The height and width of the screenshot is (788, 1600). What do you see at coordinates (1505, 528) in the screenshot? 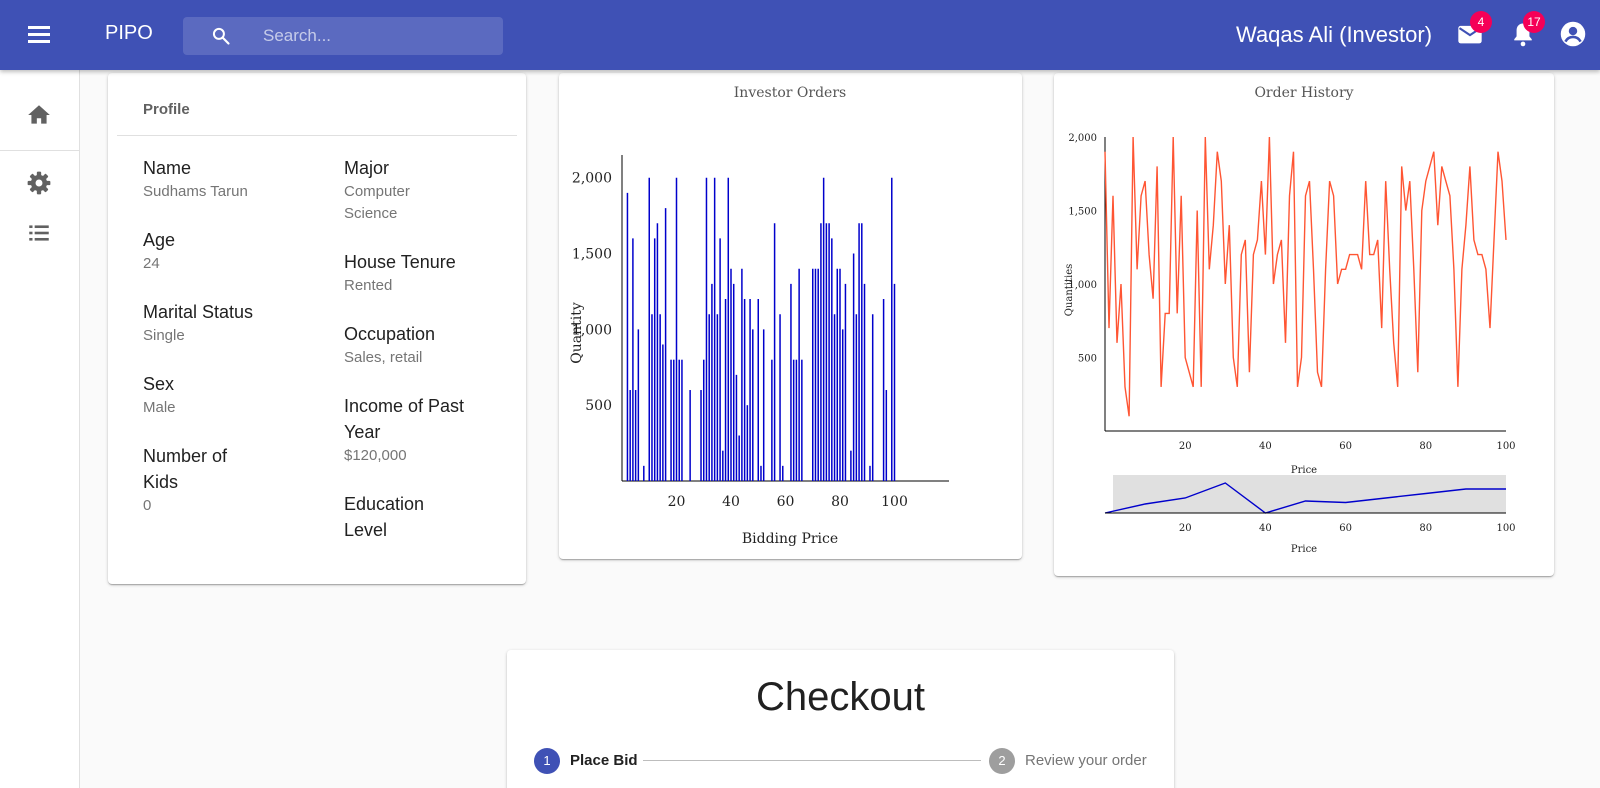
I see `brush-x-tick-label: 100` at bounding box center [1505, 528].